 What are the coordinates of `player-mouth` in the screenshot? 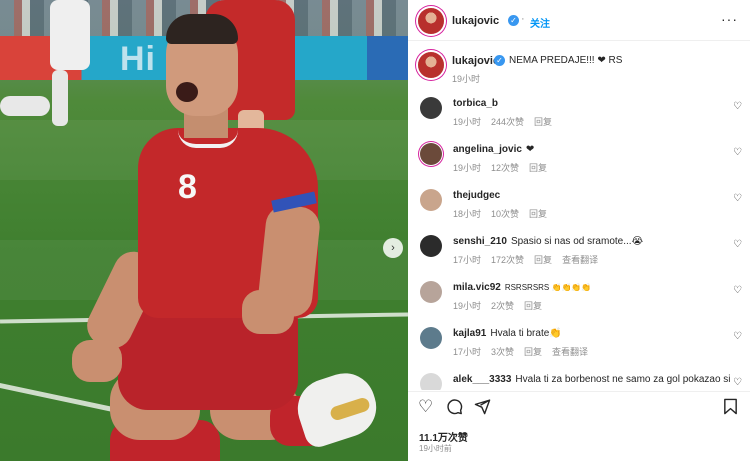 It's located at (187, 92).